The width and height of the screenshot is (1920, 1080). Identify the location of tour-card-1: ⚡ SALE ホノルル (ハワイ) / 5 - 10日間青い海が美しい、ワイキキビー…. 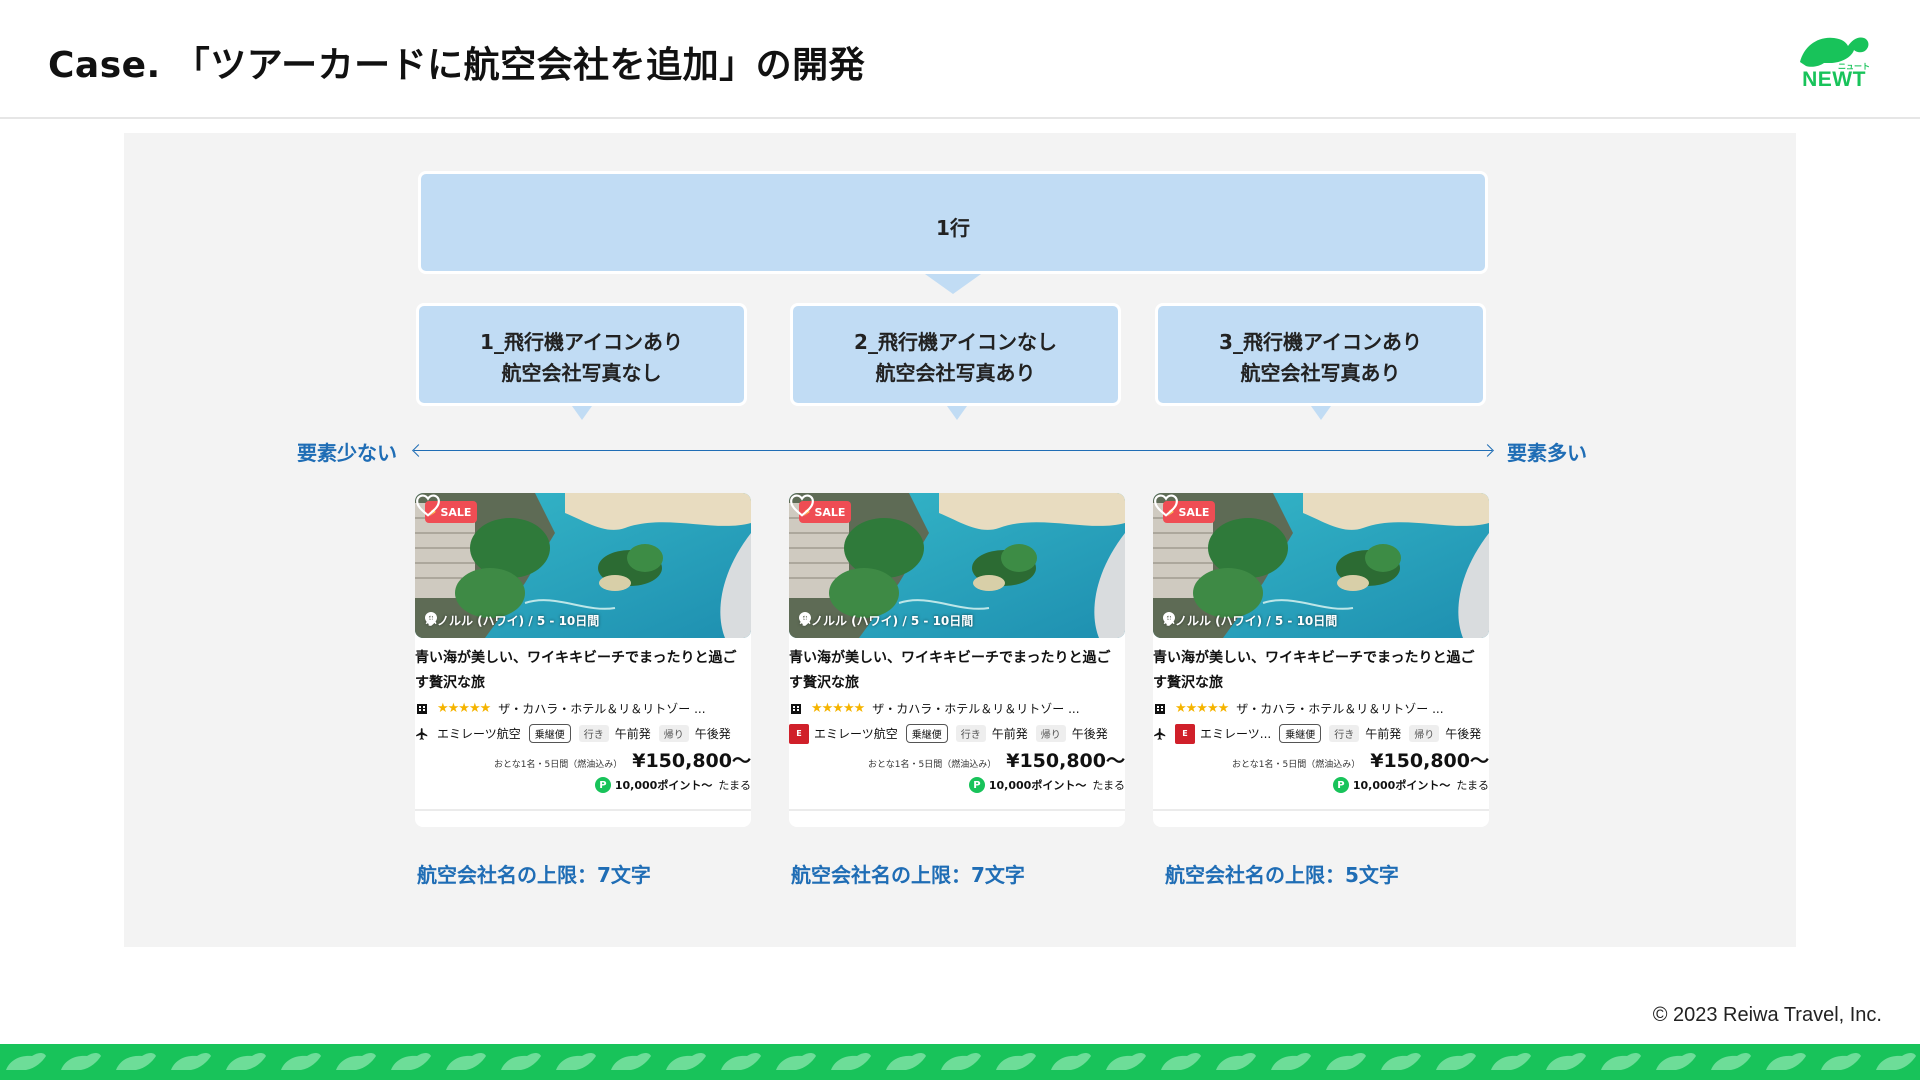
(583, 660).